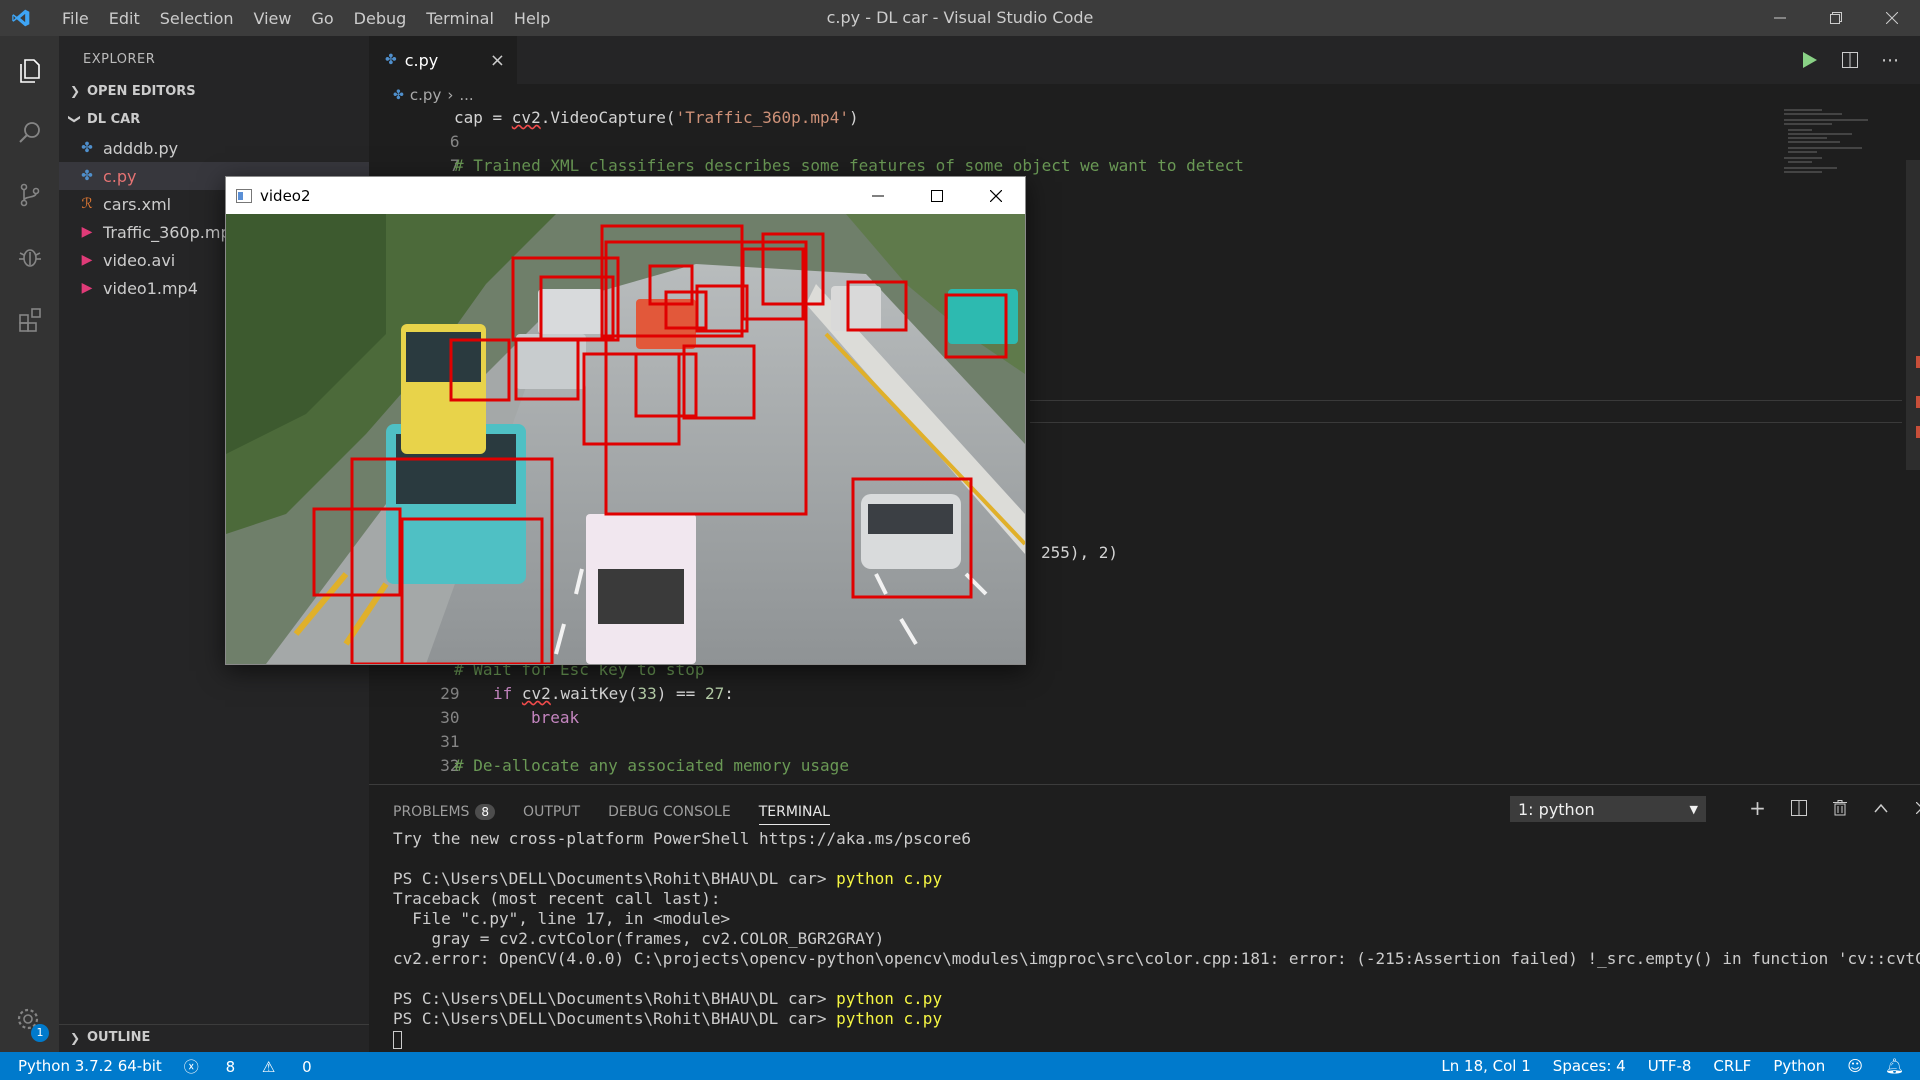 The height and width of the screenshot is (1080, 1920). Describe the element at coordinates (90, 1066) in the screenshot. I see `python-interpreter: Python 3.7.2 64-bit` at that location.